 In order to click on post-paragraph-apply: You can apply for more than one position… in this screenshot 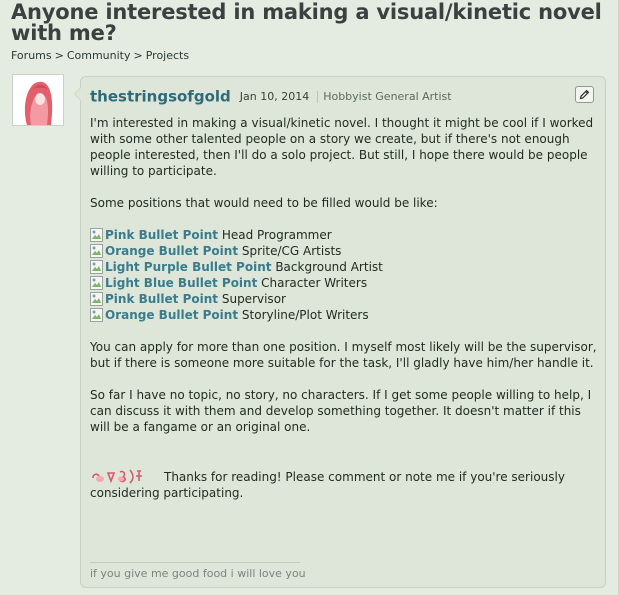, I will do `click(343, 355)`.